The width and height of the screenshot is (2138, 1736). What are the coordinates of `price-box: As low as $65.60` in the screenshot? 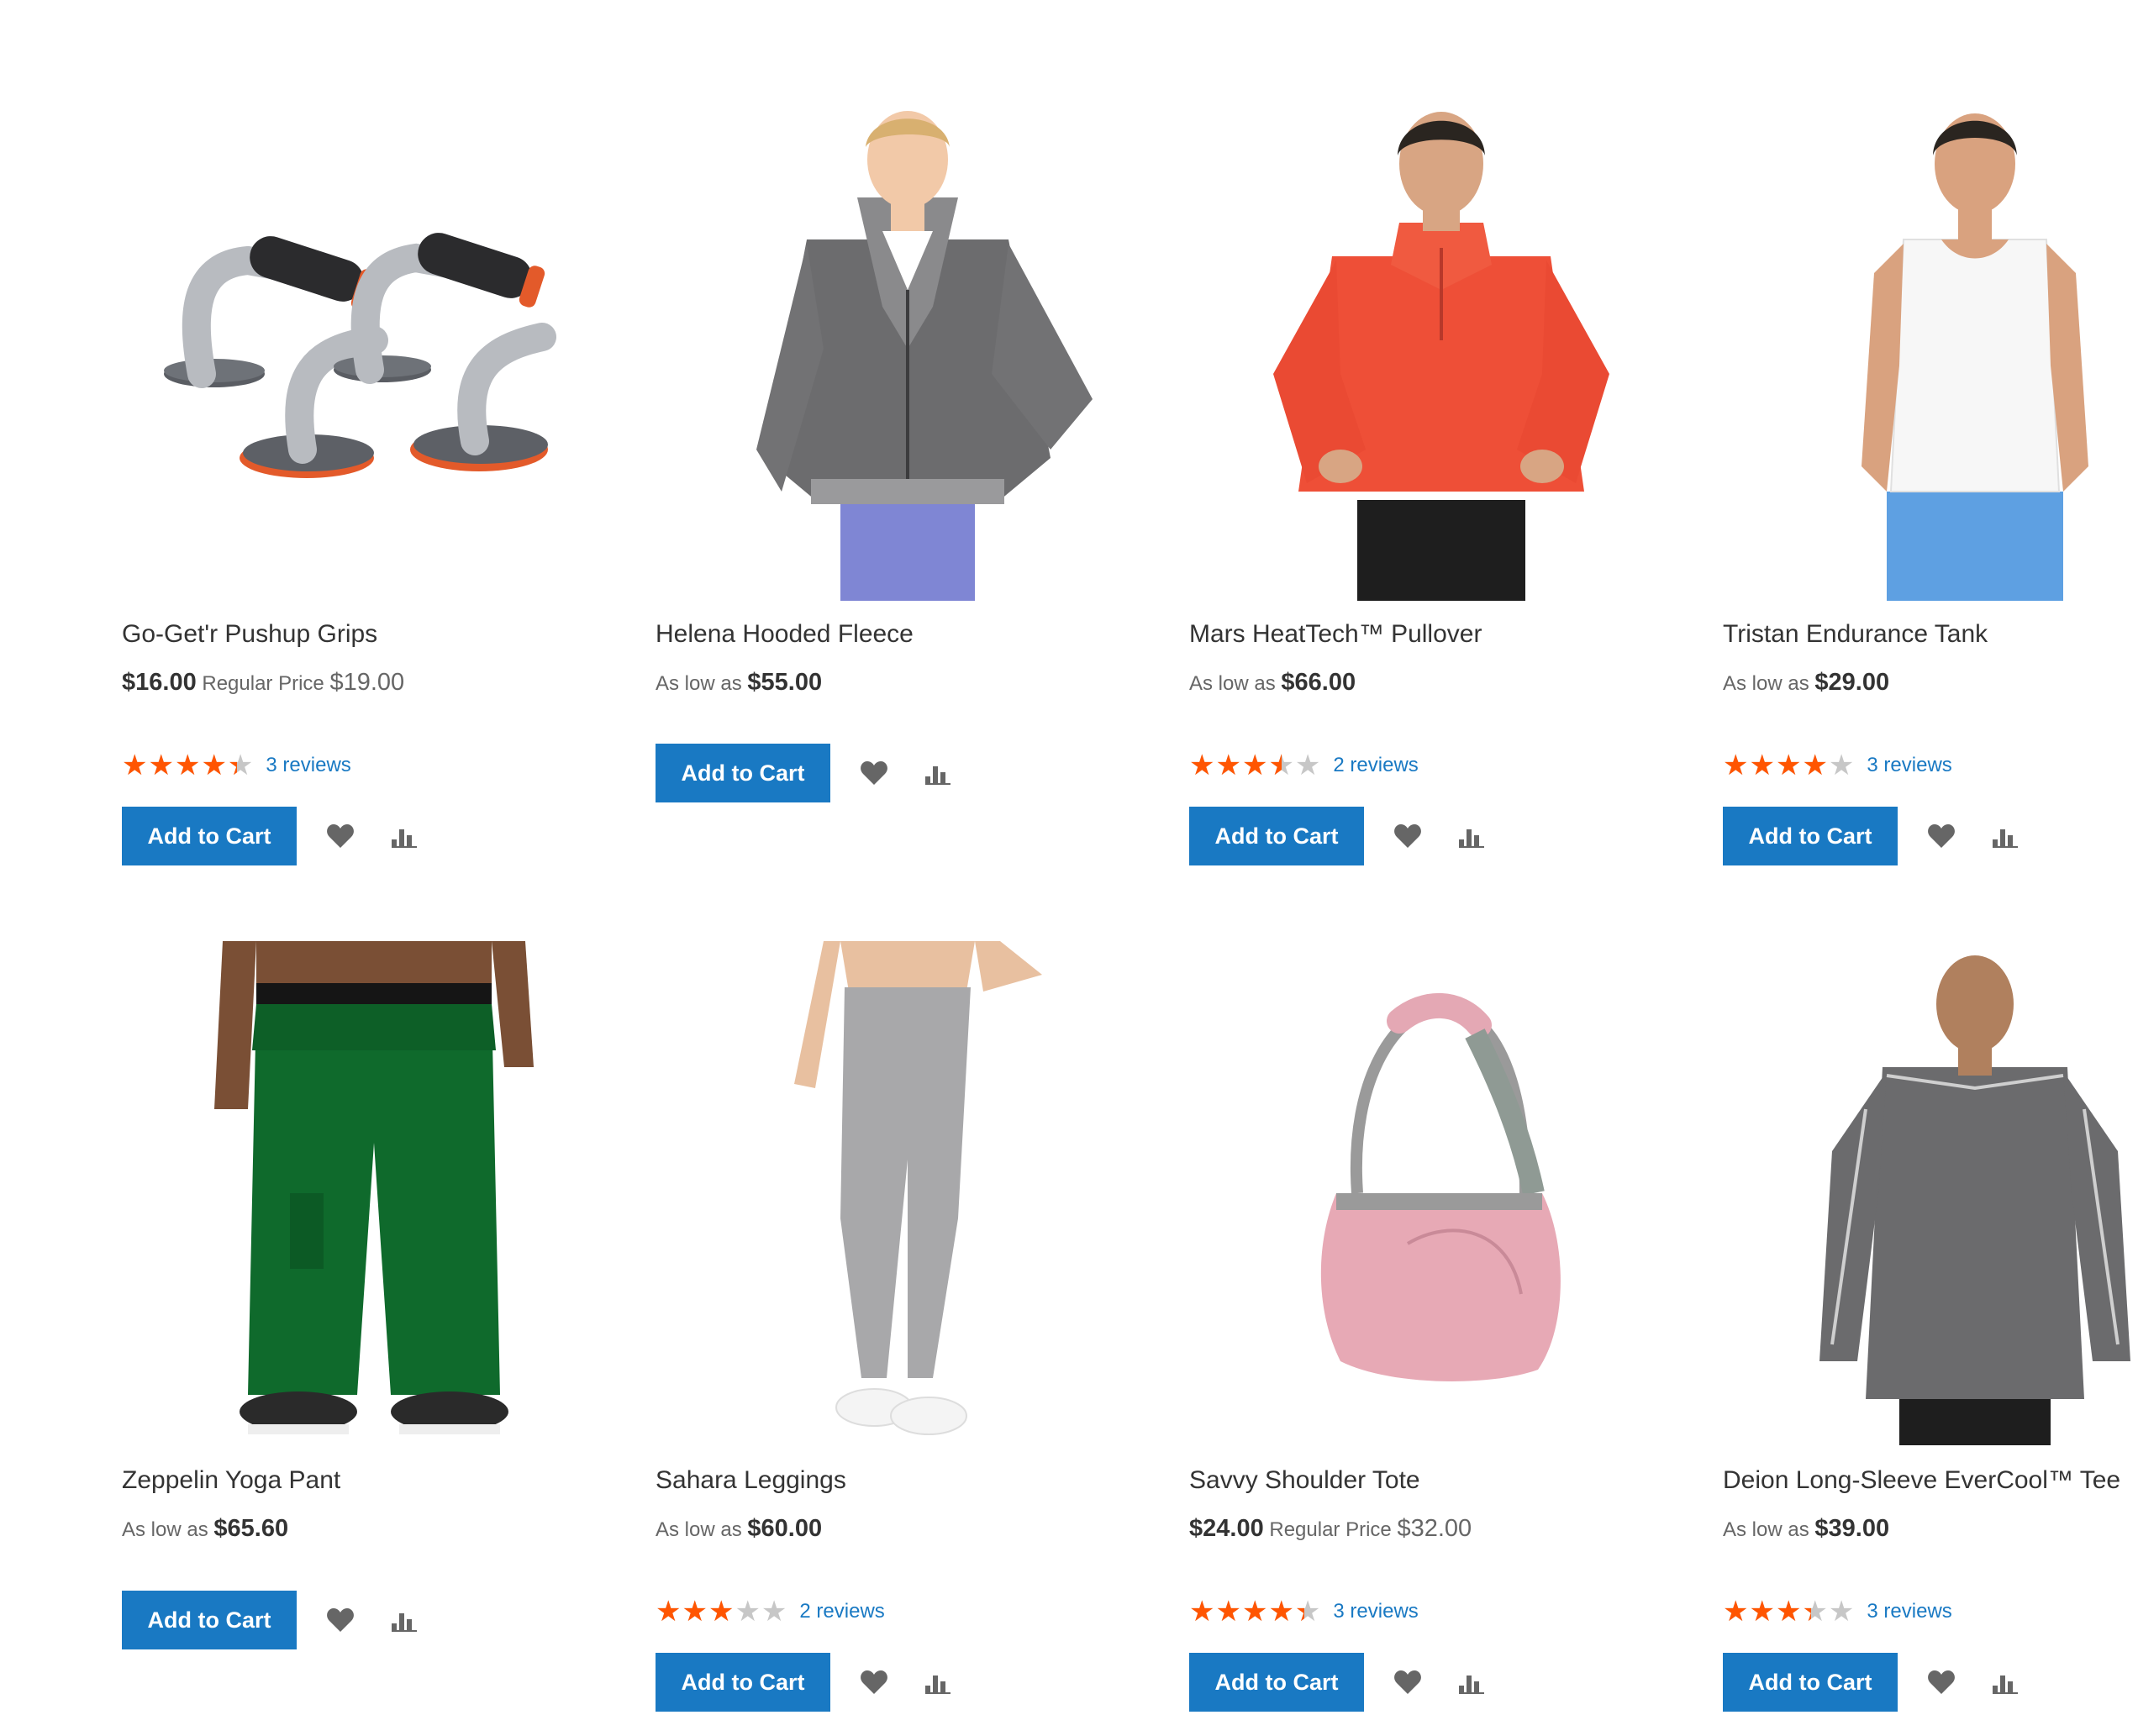 It's located at (205, 1529).